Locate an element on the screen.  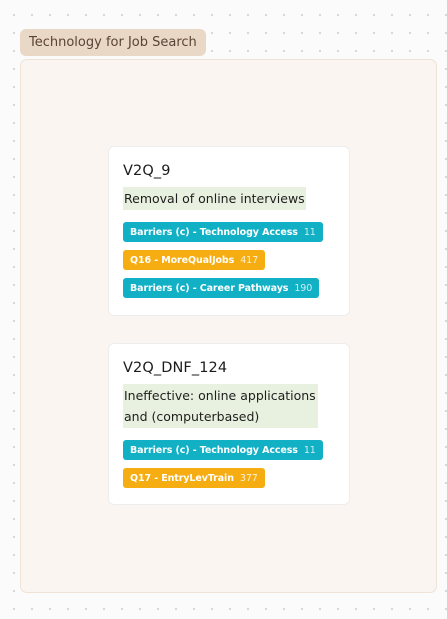
code-tag-count: 377 is located at coordinates (248, 478).